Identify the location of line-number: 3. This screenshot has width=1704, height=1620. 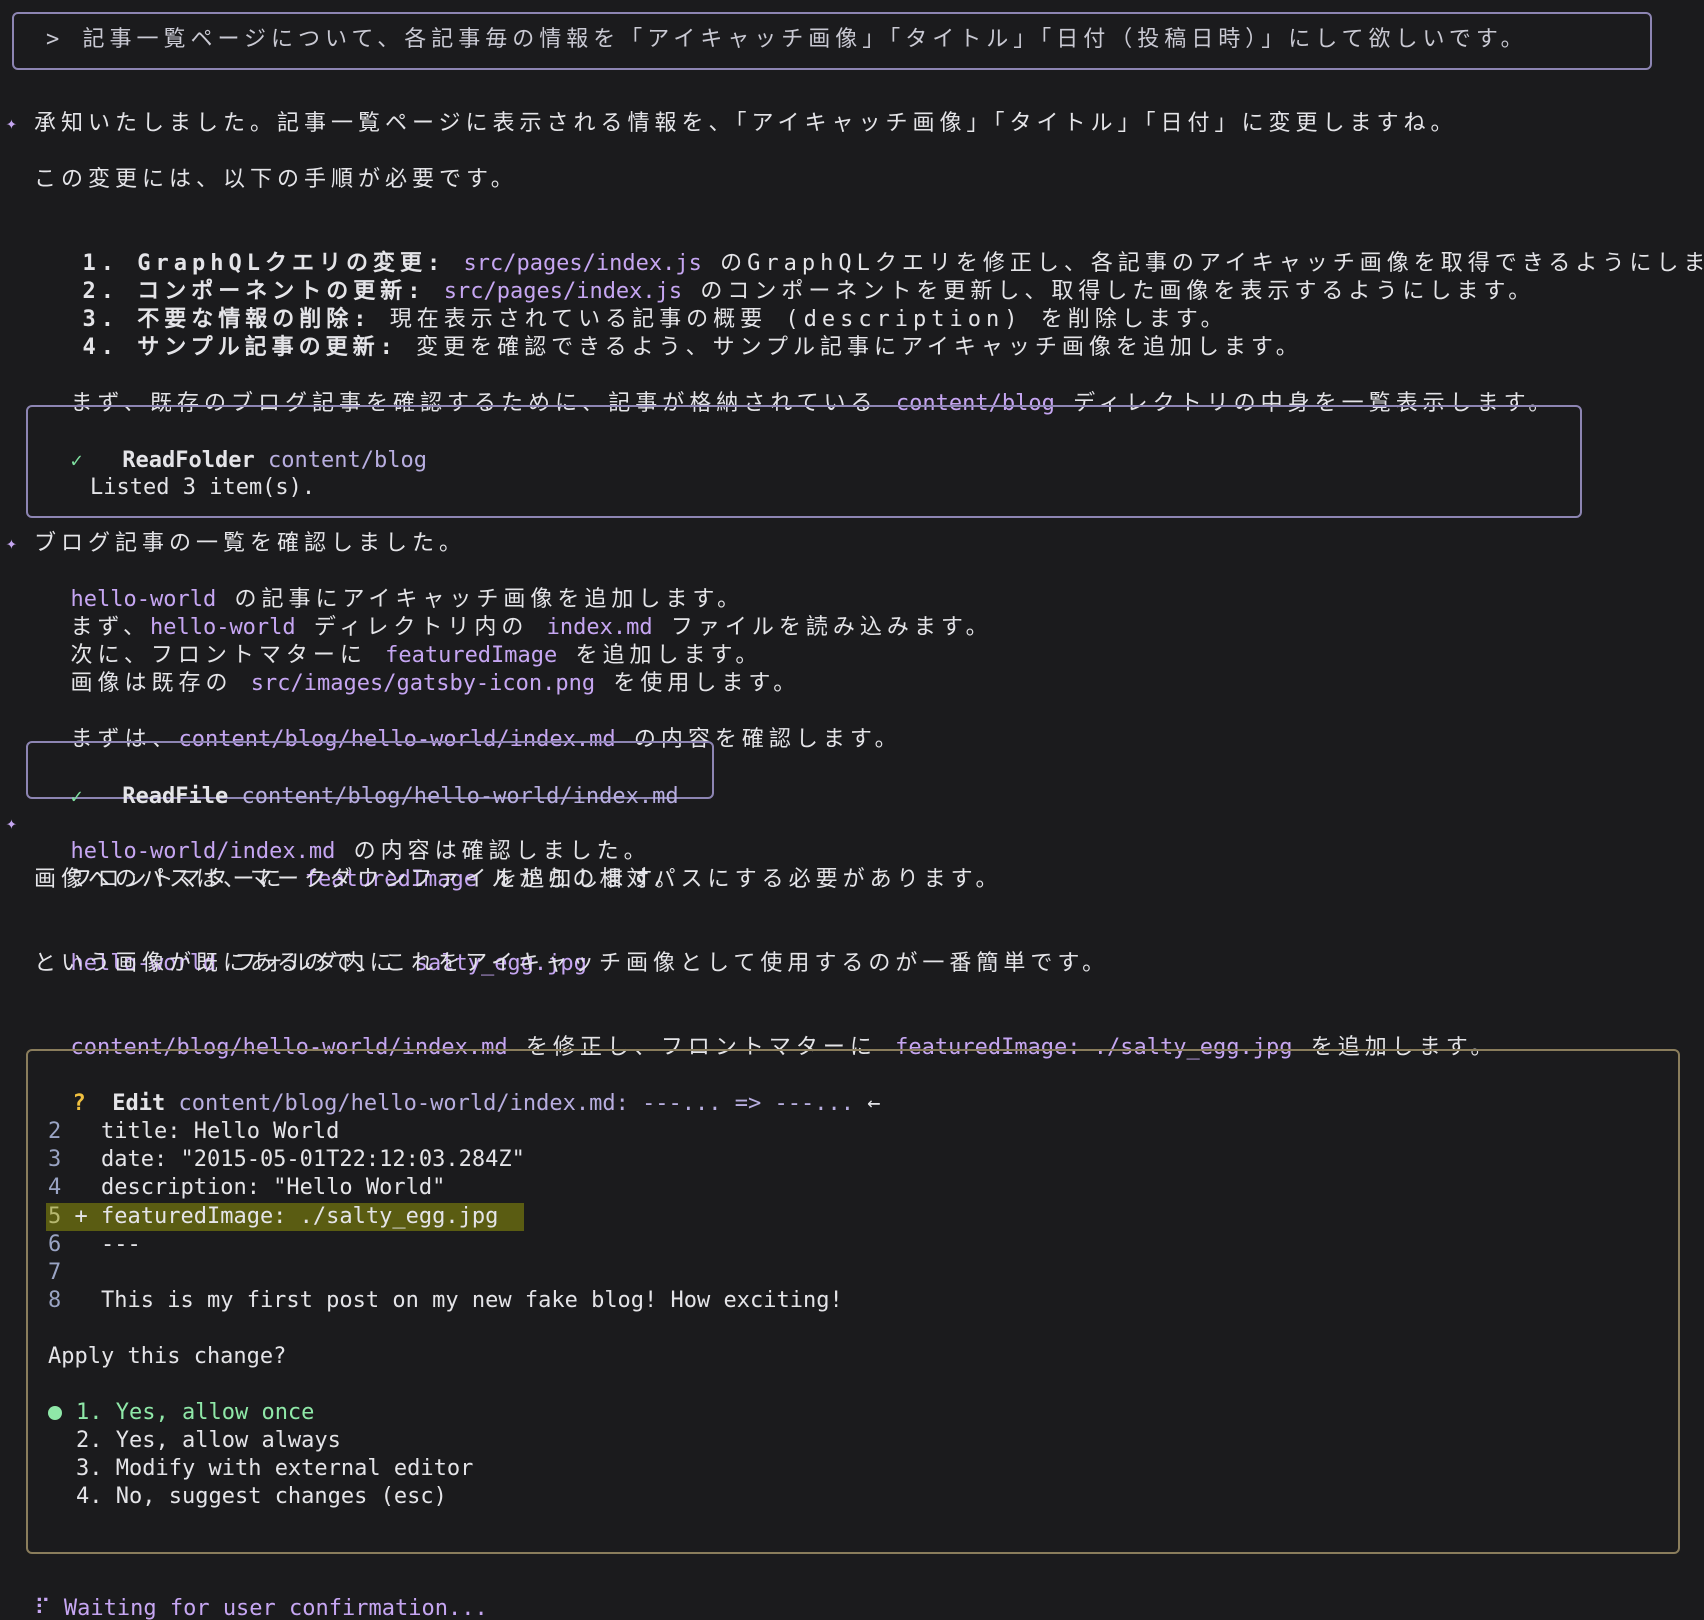
(55, 1159).